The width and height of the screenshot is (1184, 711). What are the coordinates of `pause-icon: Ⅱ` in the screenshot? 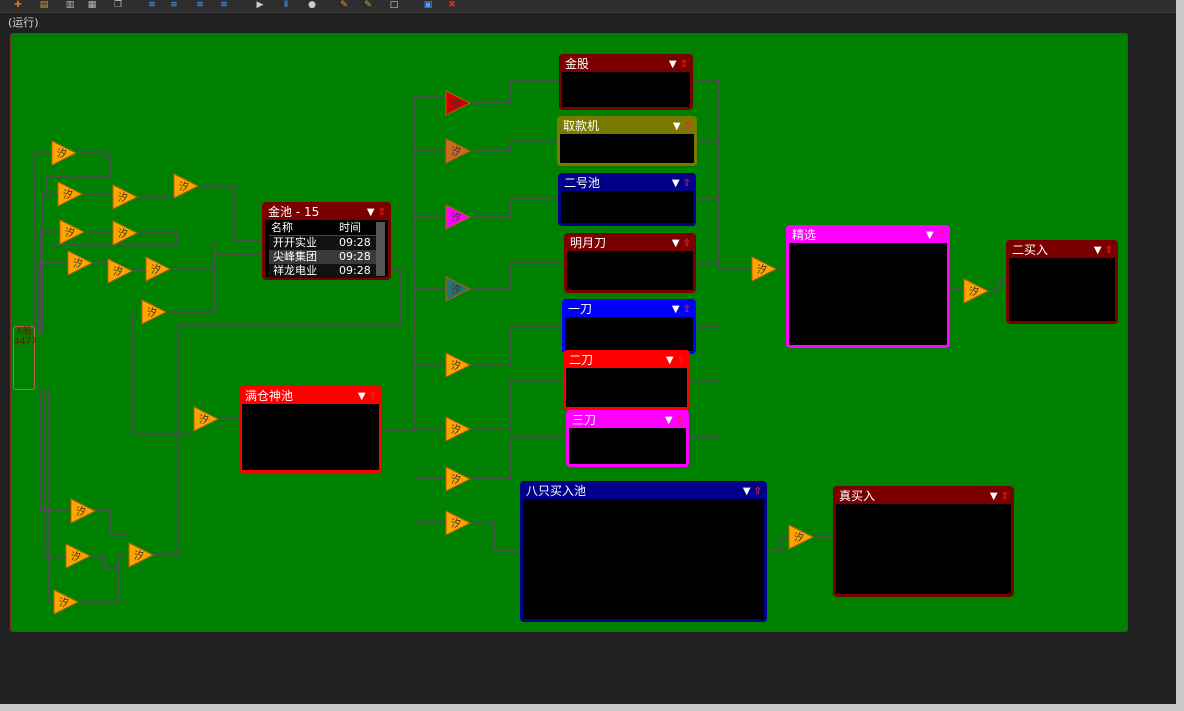 It's located at (286, 5).